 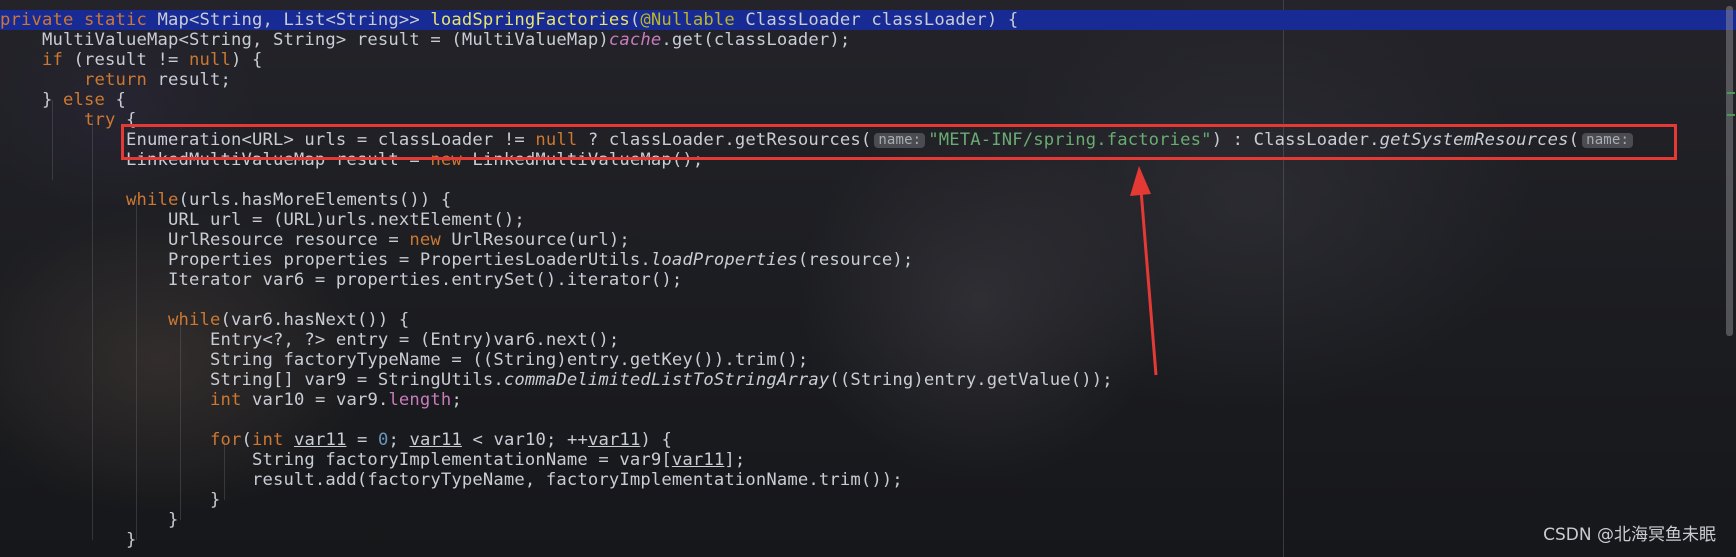 What do you see at coordinates (1629, 535) in the screenshot?
I see `csdn-watermark: CSDN @北海冥鱼未眠` at bounding box center [1629, 535].